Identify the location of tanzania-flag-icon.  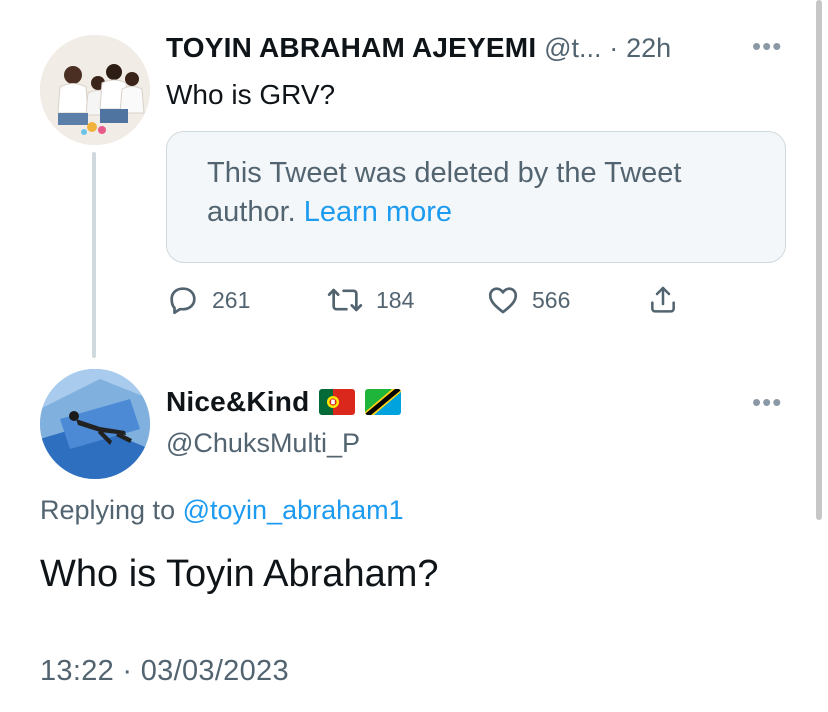
(383, 402).